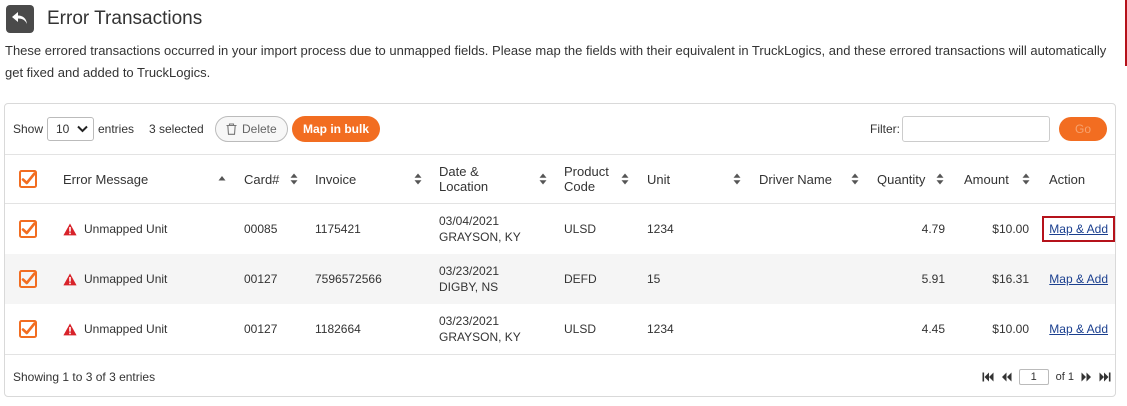 The image size is (1127, 406). Describe the element at coordinates (116, 129) in the screenshot. I see `entries-label: entries` at that location.